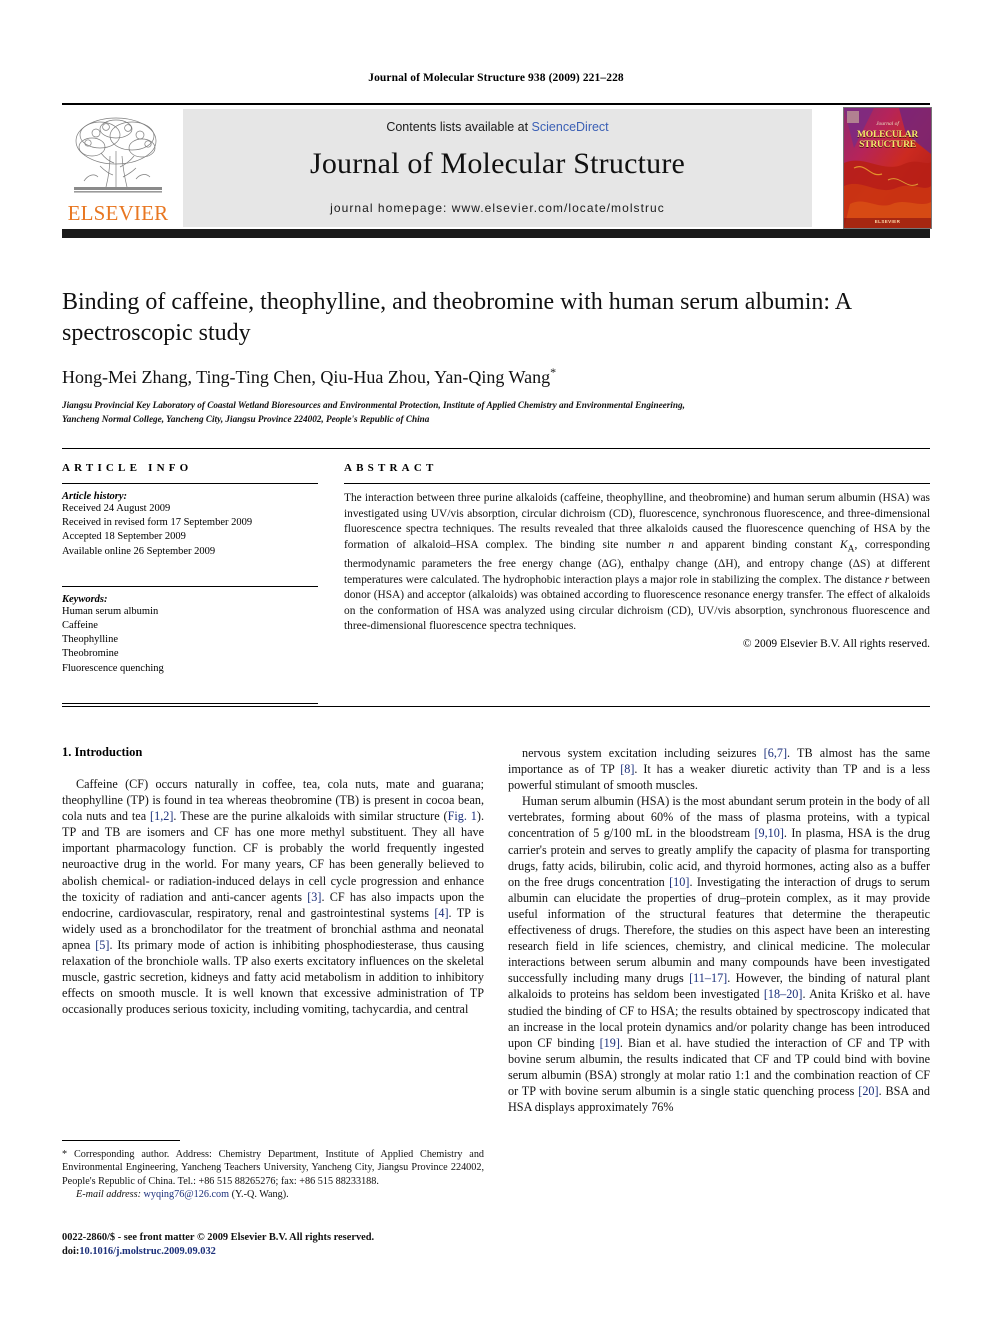  Describe the element at coordinates (190, 703) in the screenshot. I see `keywords-bottom-divider` at that location.